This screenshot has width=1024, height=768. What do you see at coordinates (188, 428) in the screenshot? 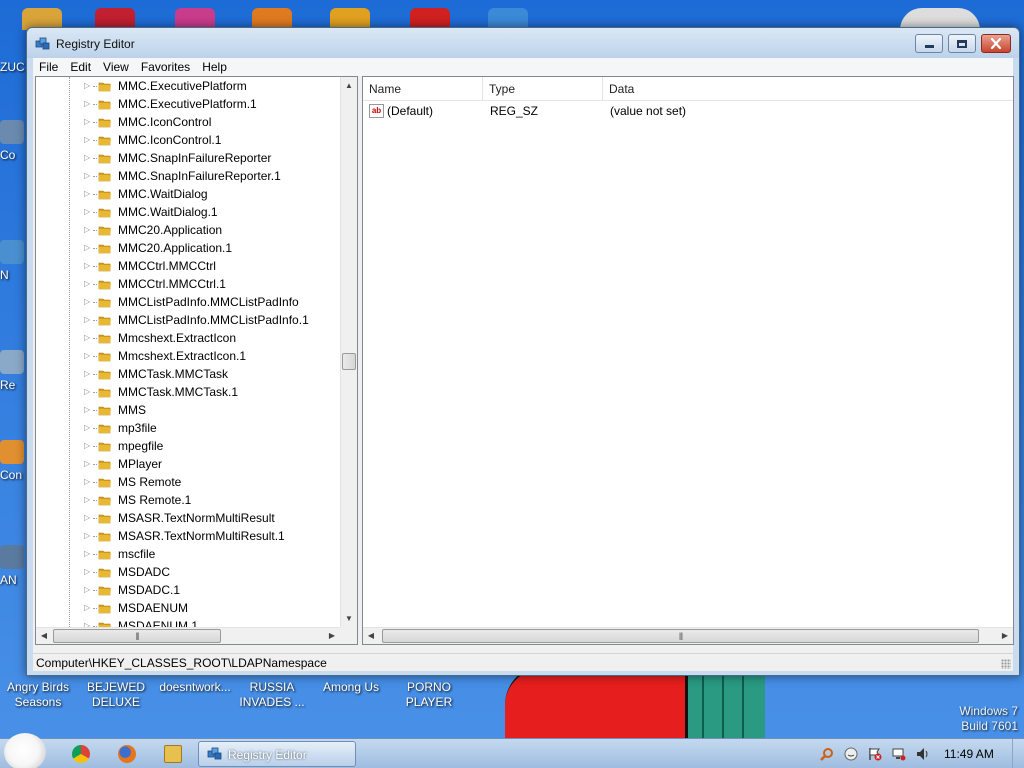
I see `tree-item: ▷ mp3file` at bounding box center [188, 428].